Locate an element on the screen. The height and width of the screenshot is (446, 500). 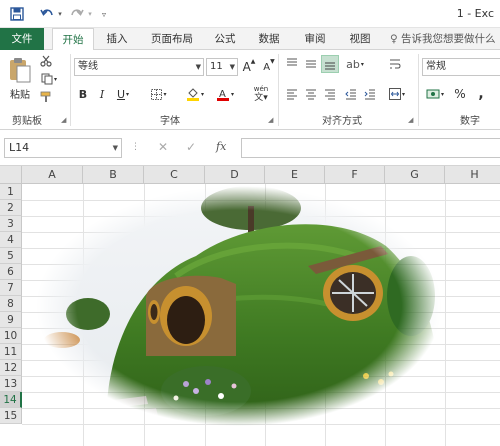
orientation-button: ab ▾ is located at coordinates (355, 64).